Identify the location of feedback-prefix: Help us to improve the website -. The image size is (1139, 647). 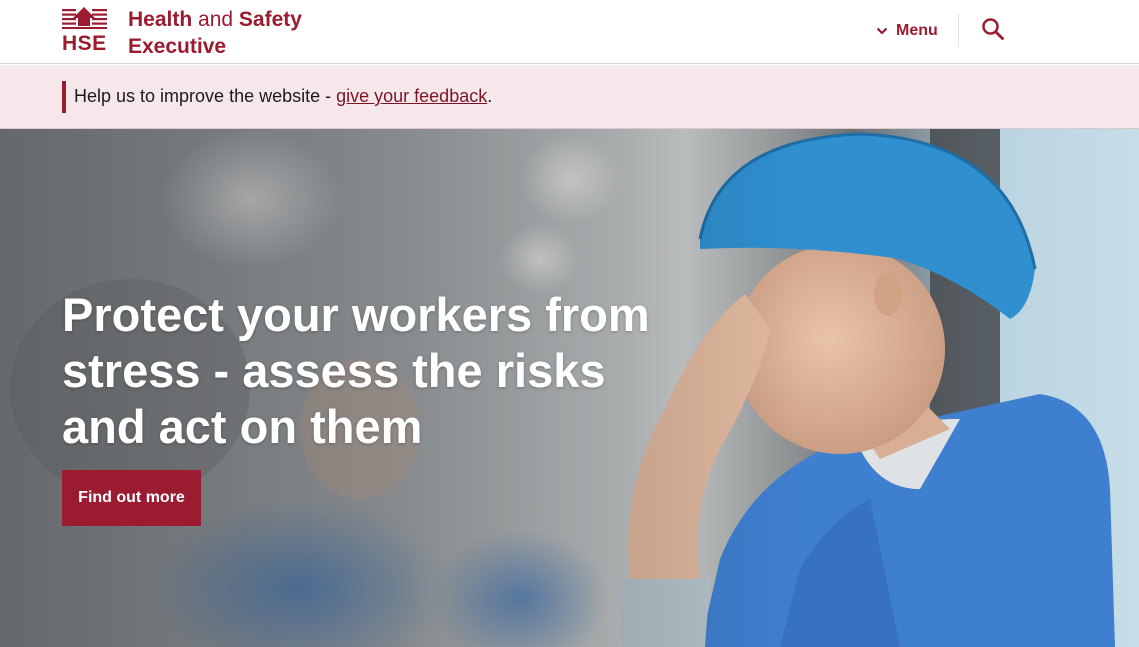
(205, 96).